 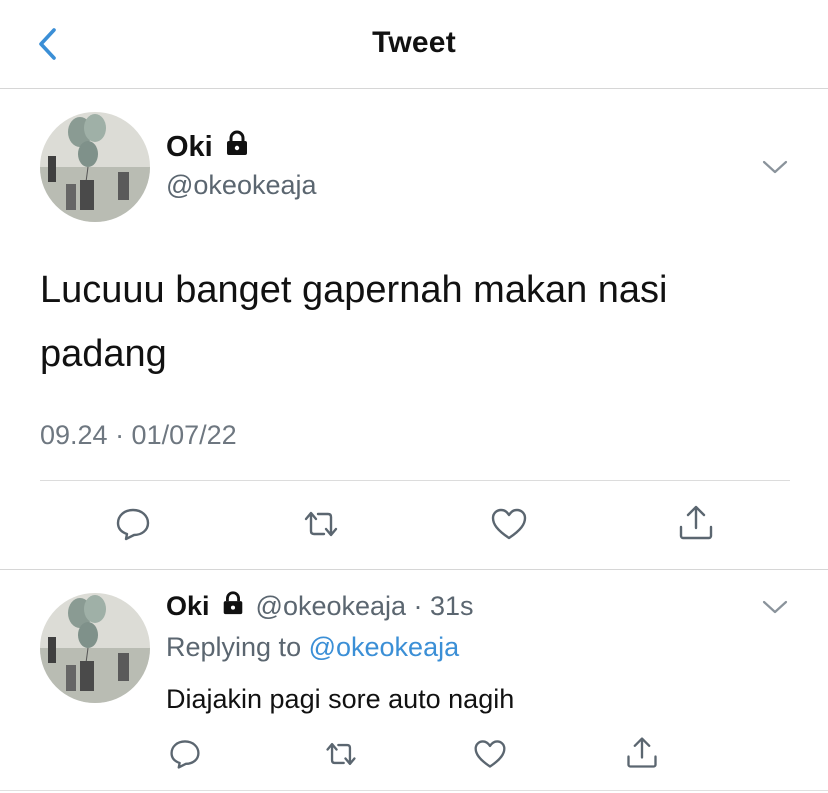 I want to click on reply-header: Oki @okeokeaja · 31s, so click(x=320, y=606).